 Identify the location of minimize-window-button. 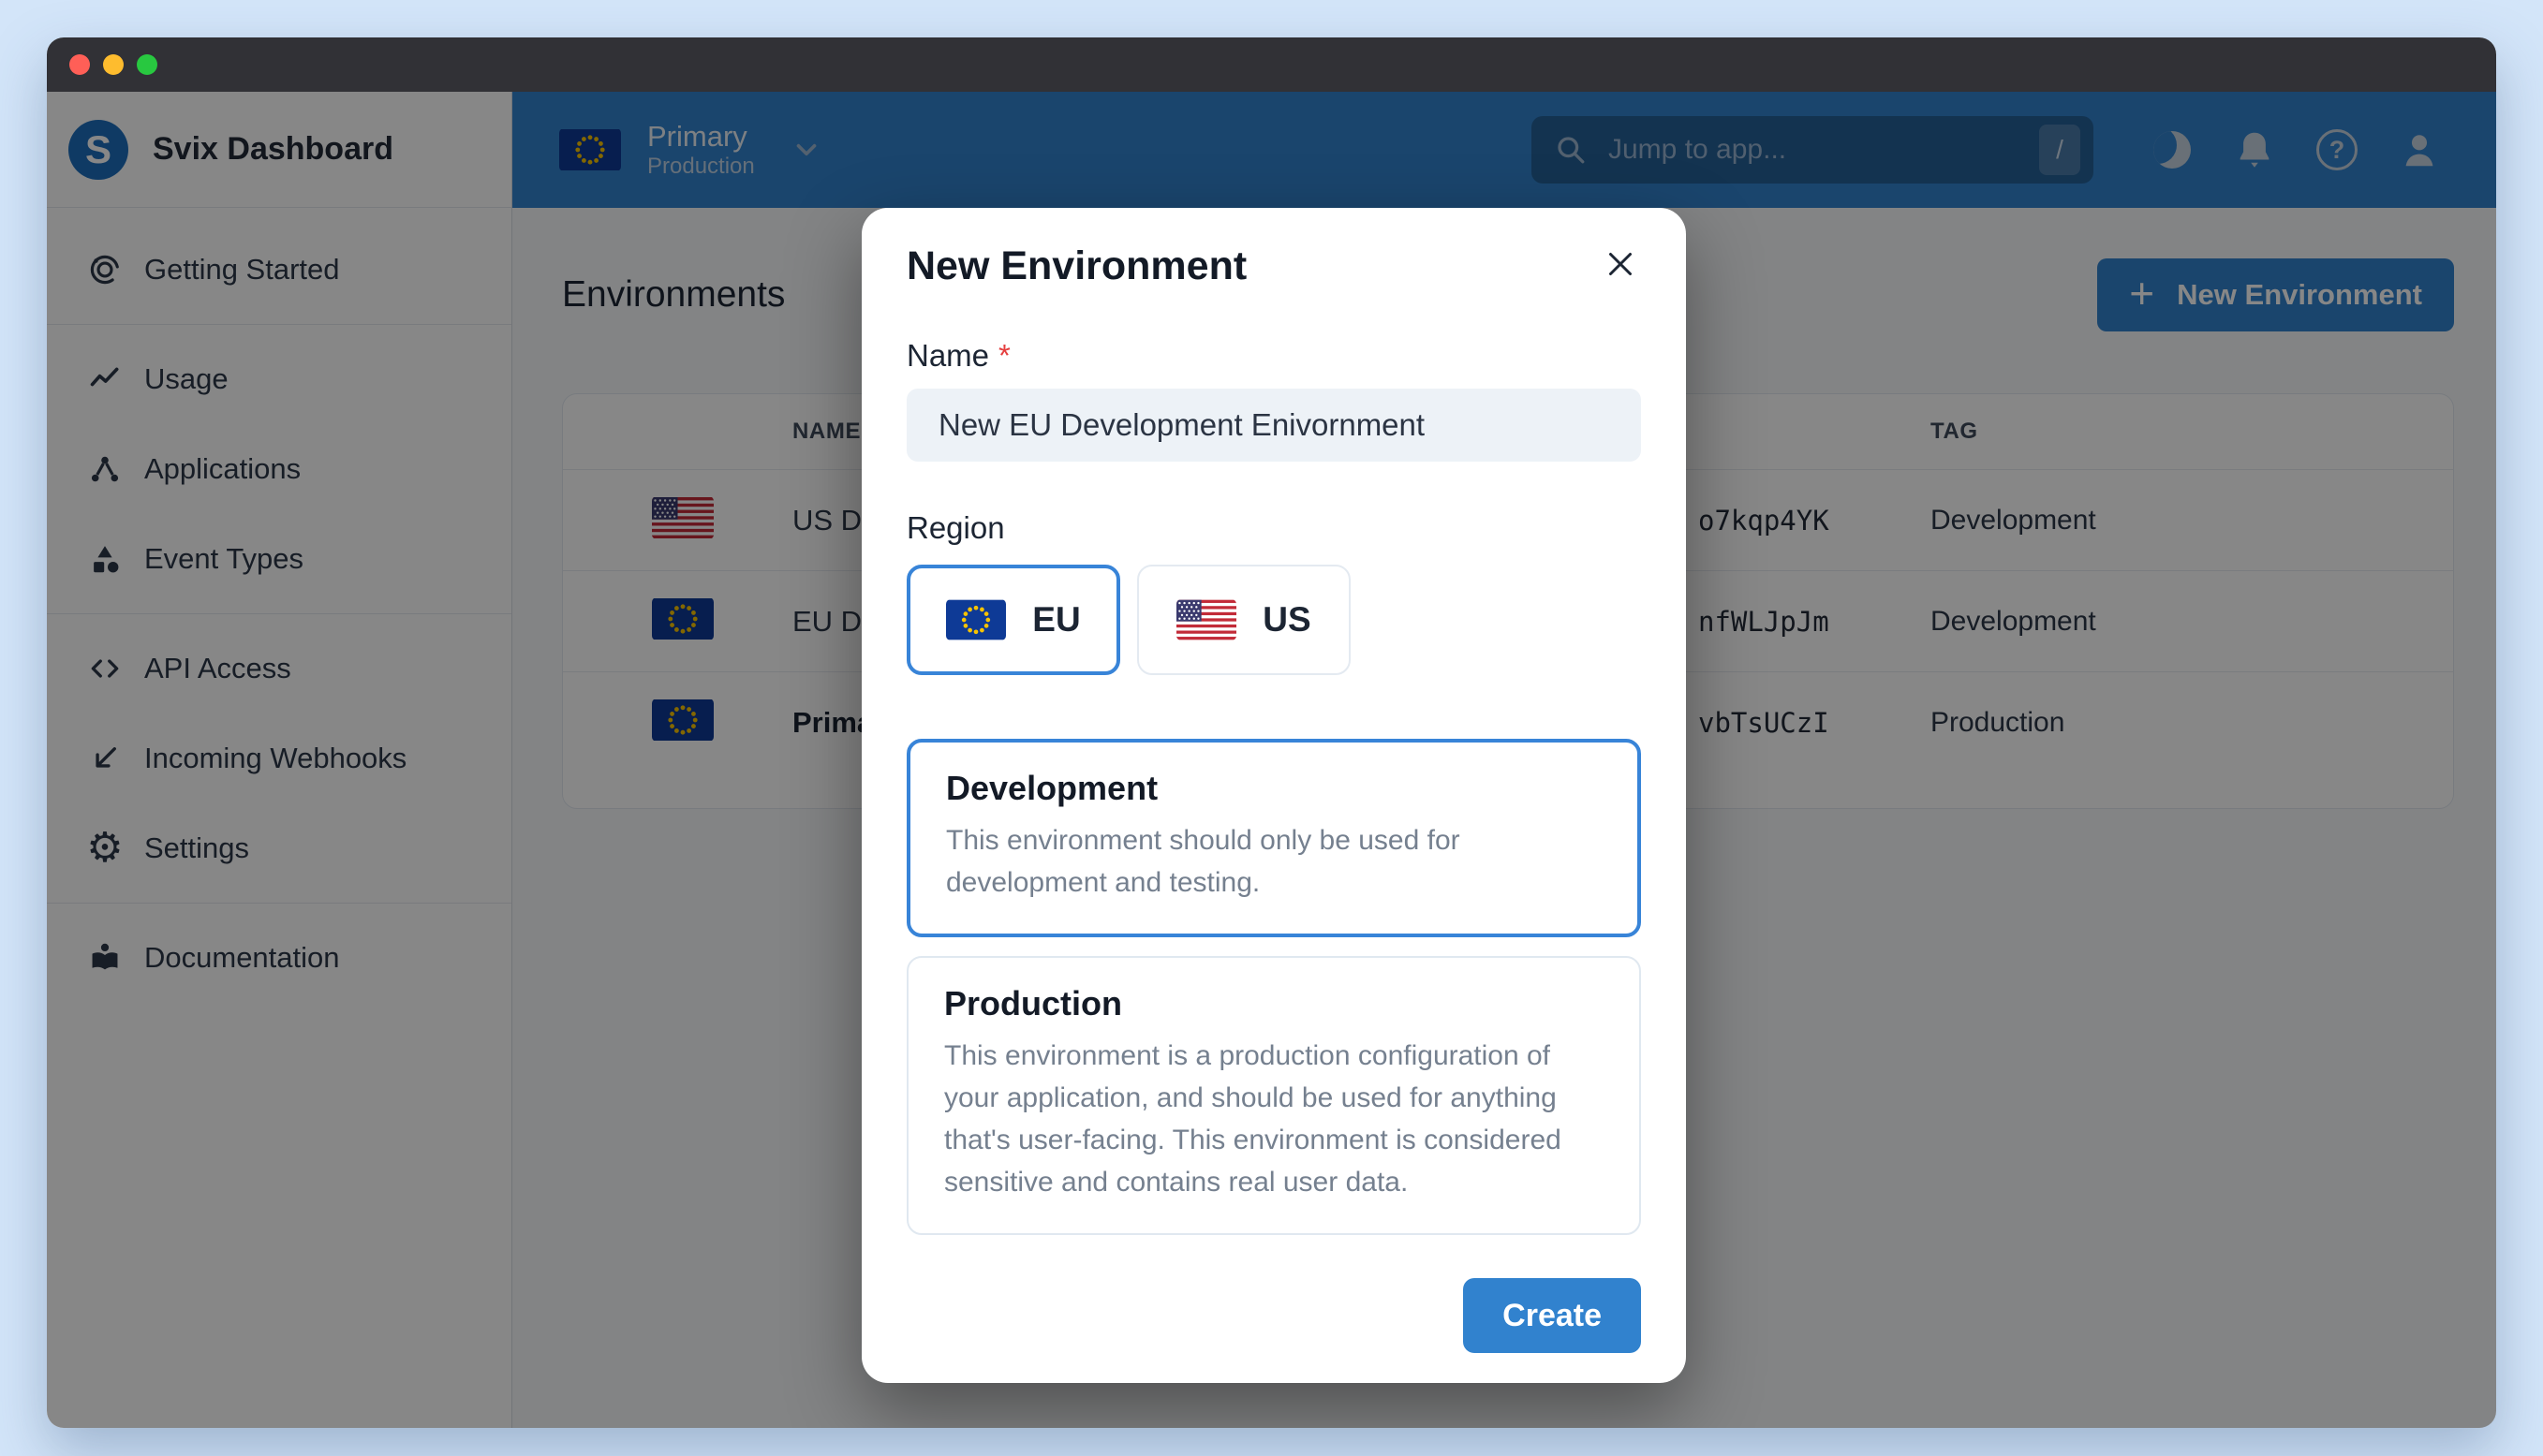
(114, 64).